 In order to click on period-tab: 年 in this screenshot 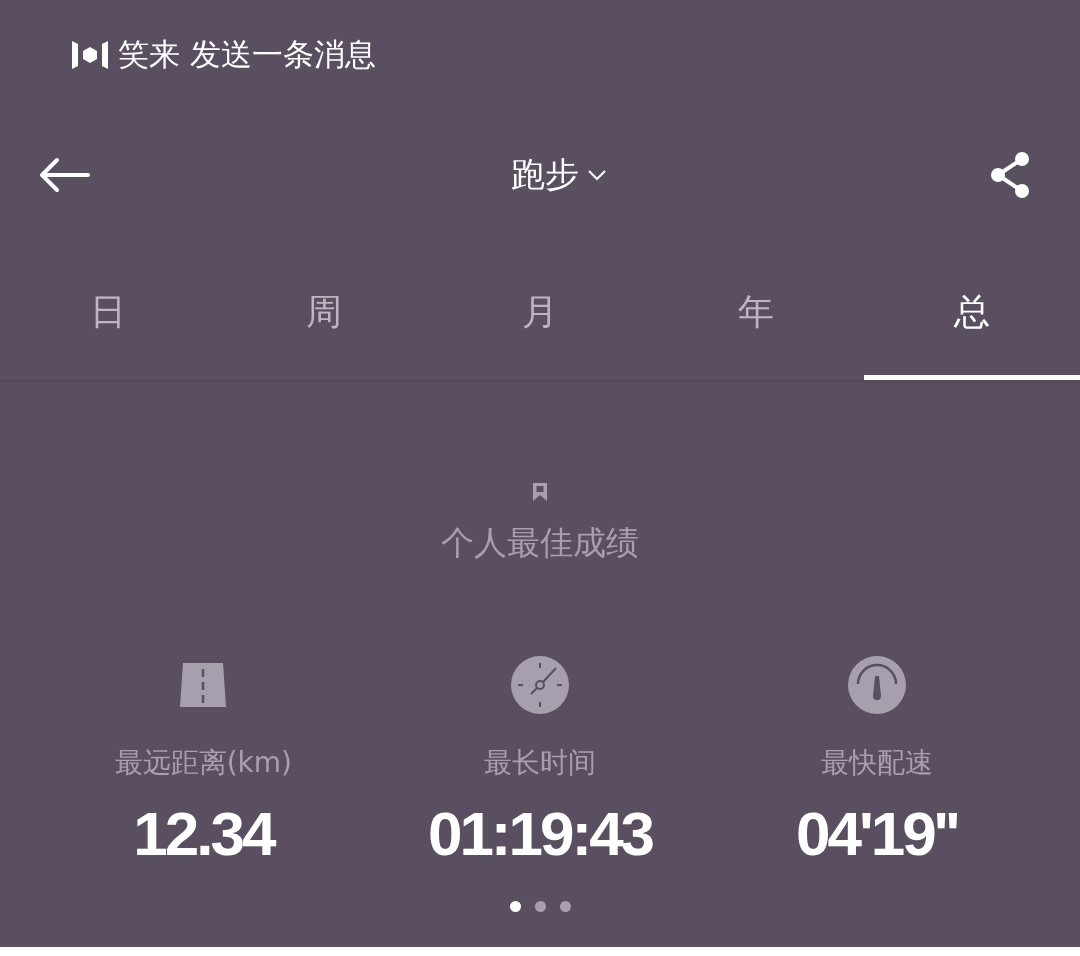, I will do `click(756, 315)`.